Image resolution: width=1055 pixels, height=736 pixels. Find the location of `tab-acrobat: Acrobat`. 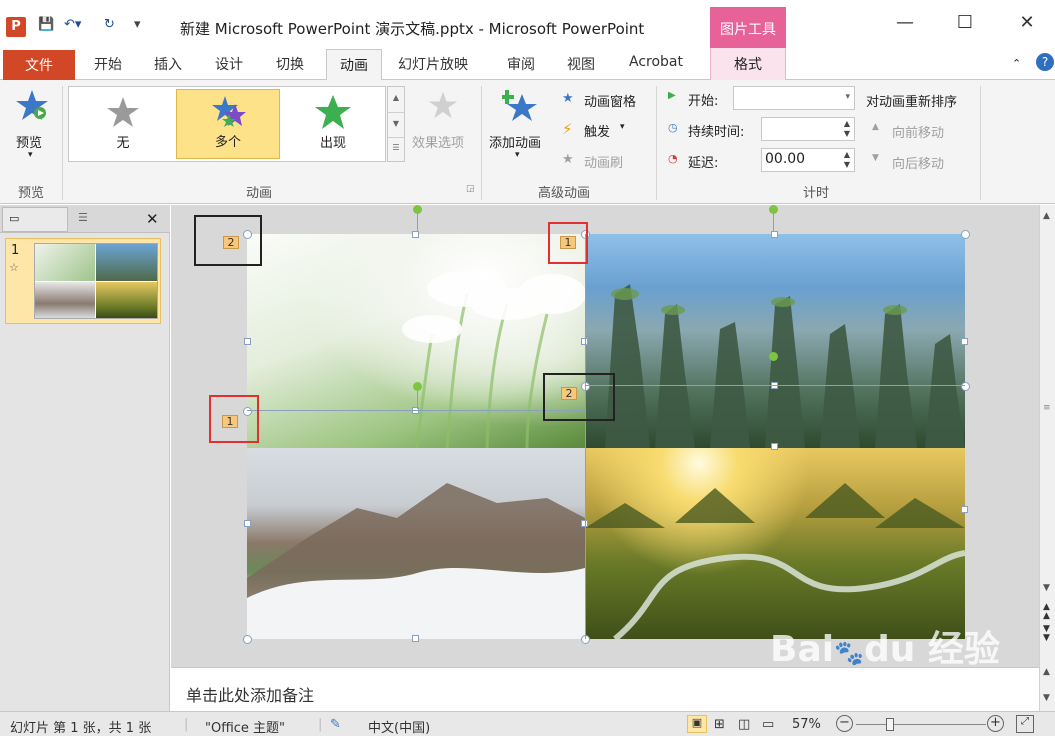

tab-acrobat: Acrobat is located at coordinates (656, 62).